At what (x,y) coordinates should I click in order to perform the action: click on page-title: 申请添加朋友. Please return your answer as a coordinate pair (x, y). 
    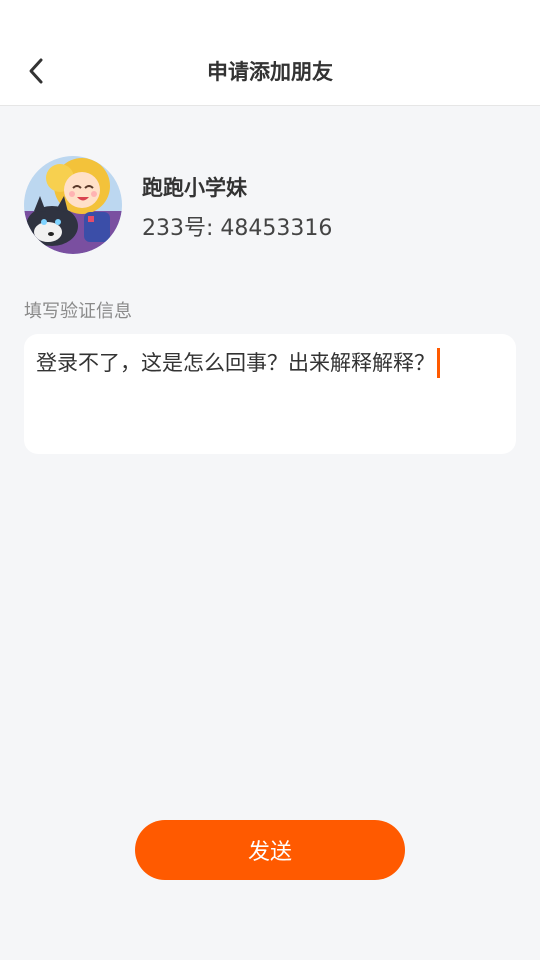
    Looking at the image, I should click on (270, 72).